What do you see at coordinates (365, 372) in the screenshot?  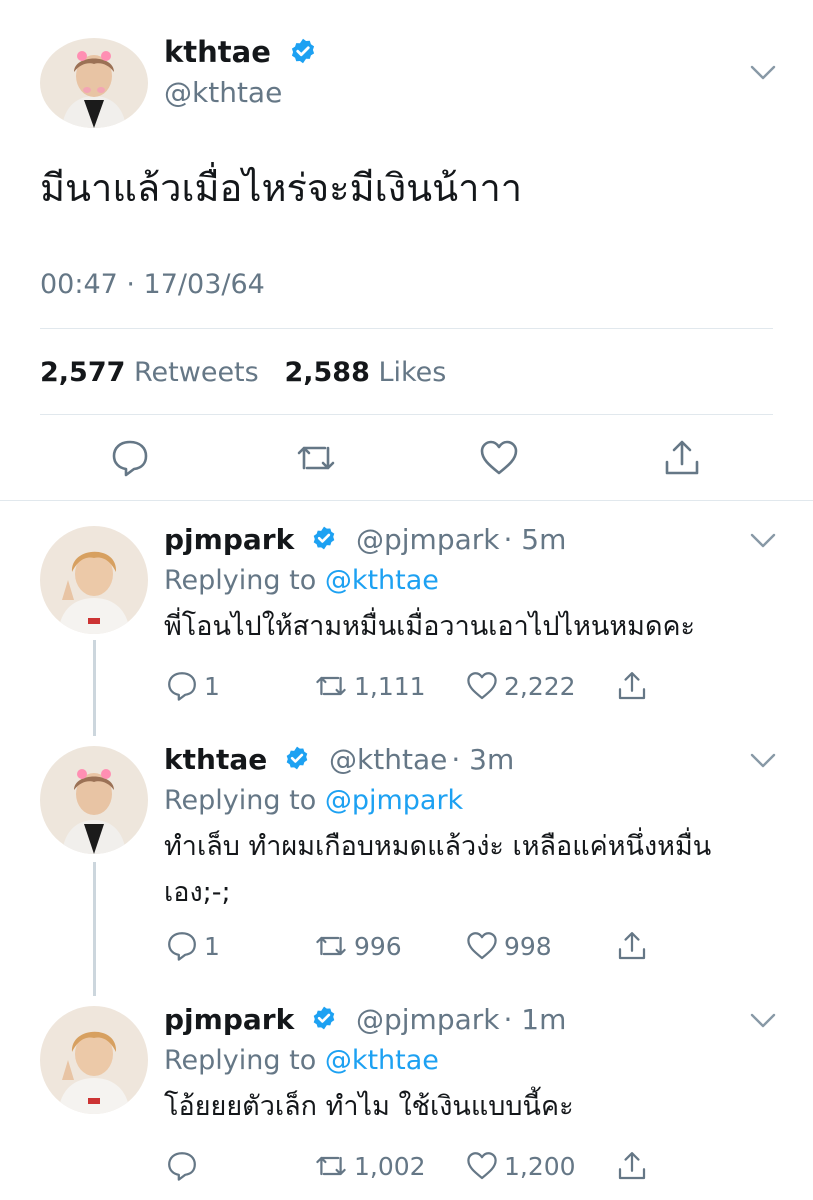 I see `likes-stat: 2,588 Likes` at bounding box center [365, 372].